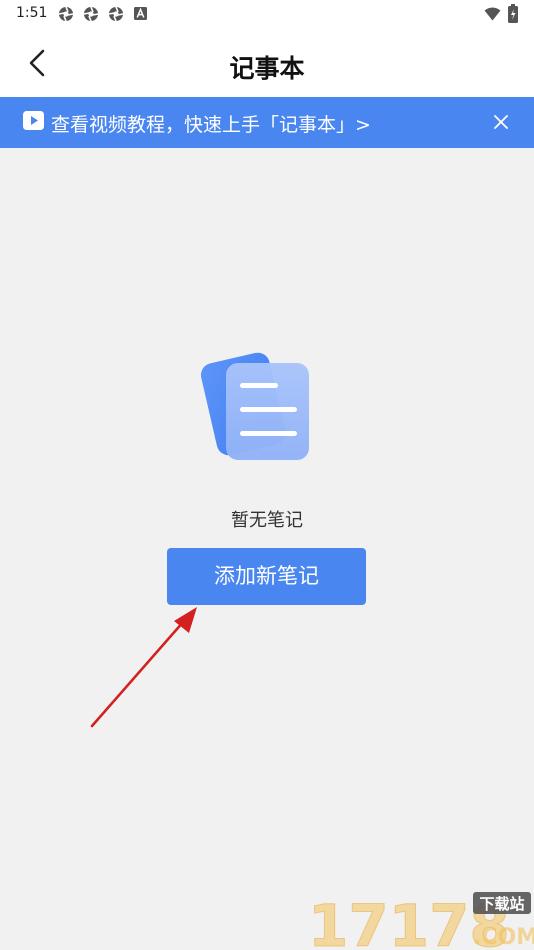  What do you see at coordinates (513, 13) in the screenshot?
I see `battery-icon` at bounding box center [513, 13].